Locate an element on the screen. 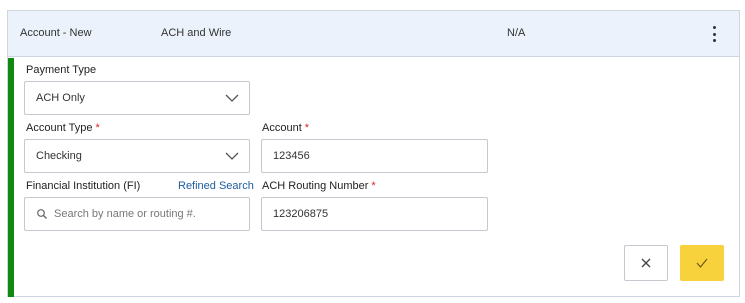 Image resolution: width=745 pixels, height=303 pixels. financial-institution-search is located at coordinates (137, 214).